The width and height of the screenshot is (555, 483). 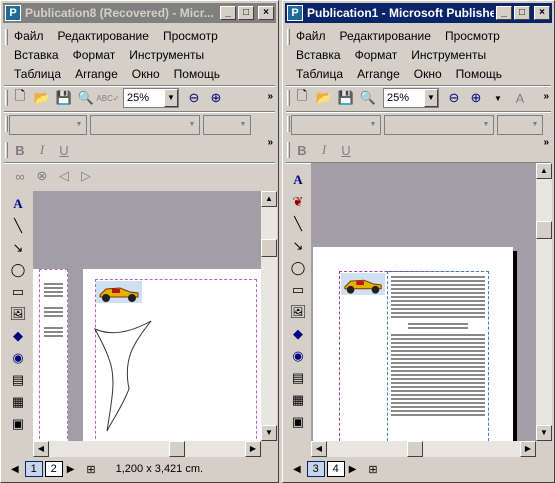 What do you see at coordinates (363, 284) in the screenshot?
I see `race-car-clipart` at bounding box center [363, 284].